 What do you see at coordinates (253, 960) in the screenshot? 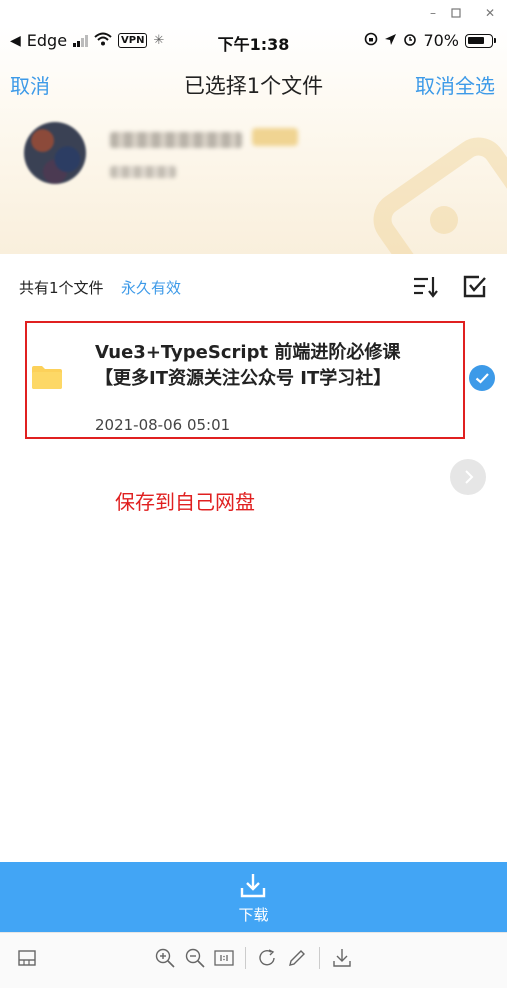
I see `bottom-toolbar` at bounding box center [253, 960].